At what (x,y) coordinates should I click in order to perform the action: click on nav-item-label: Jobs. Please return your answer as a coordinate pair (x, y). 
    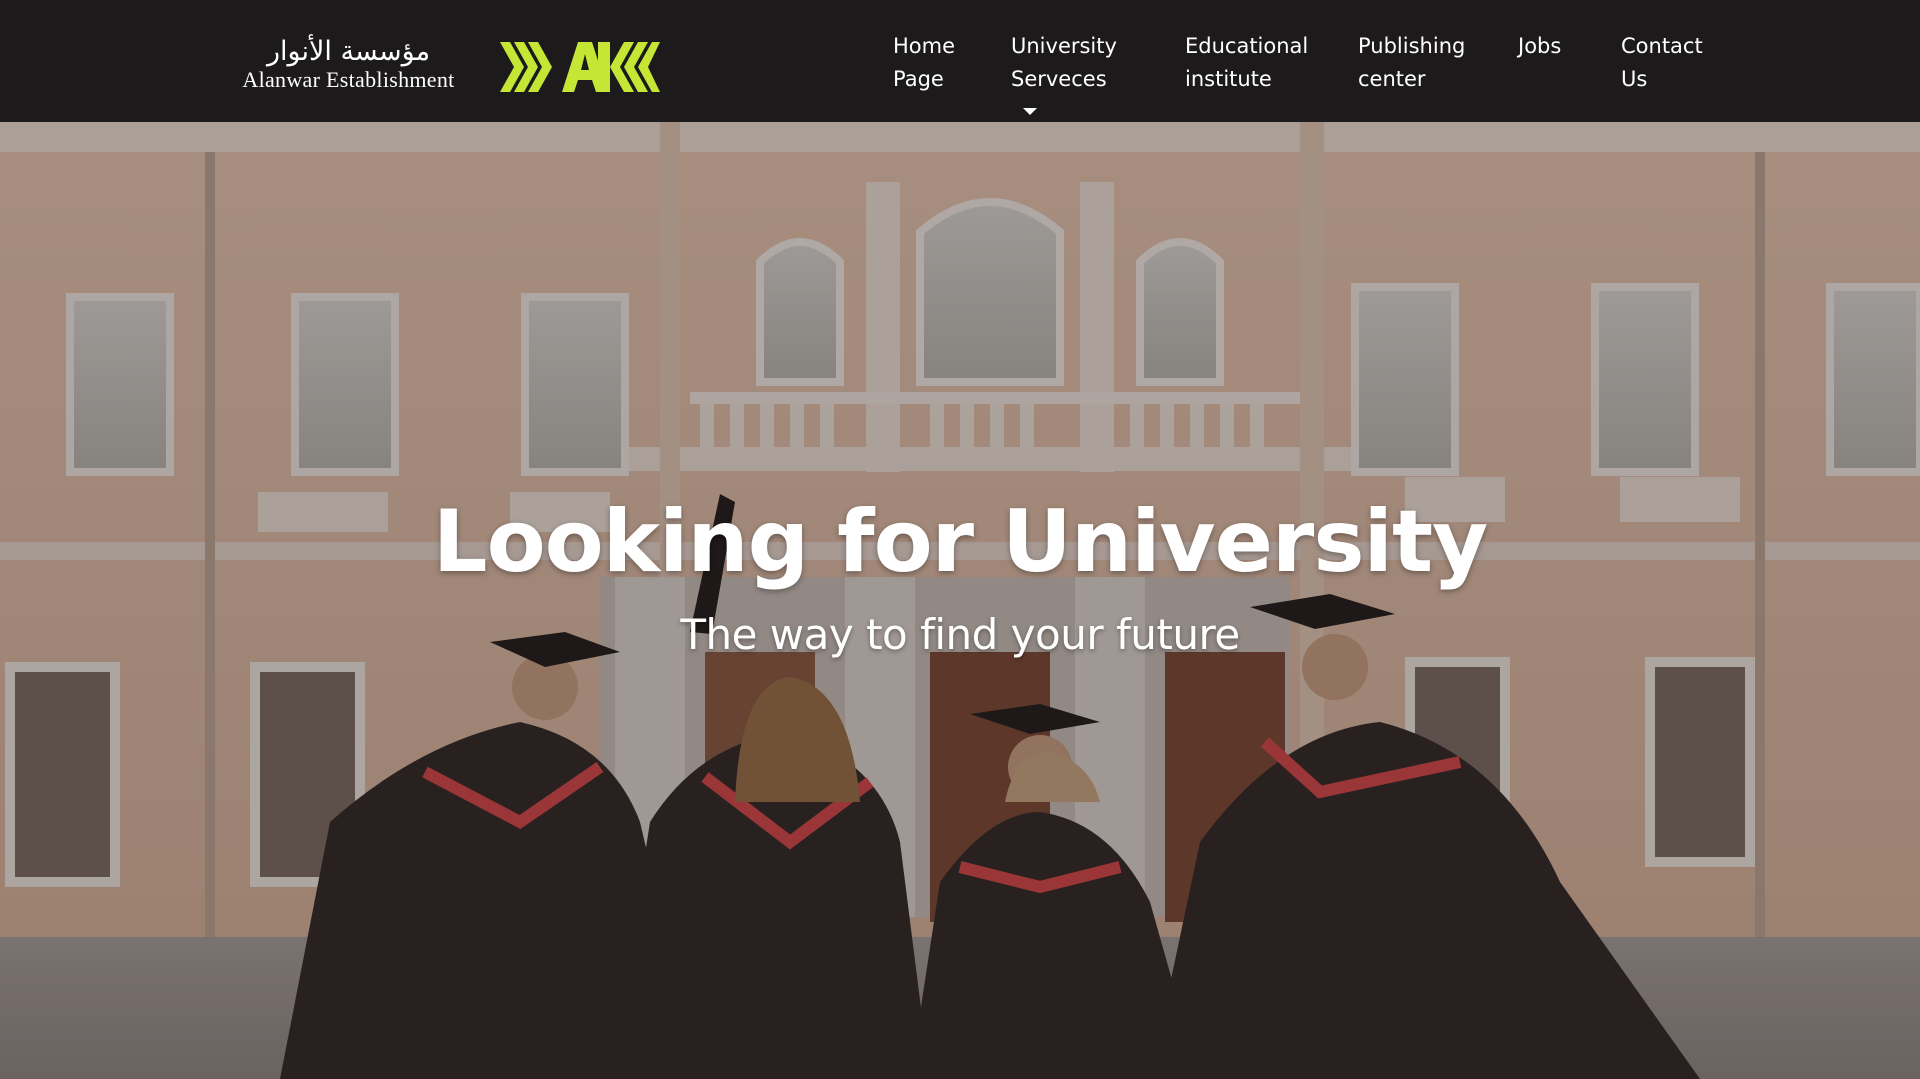
    Looking at the image, I should click on (1540, 46).